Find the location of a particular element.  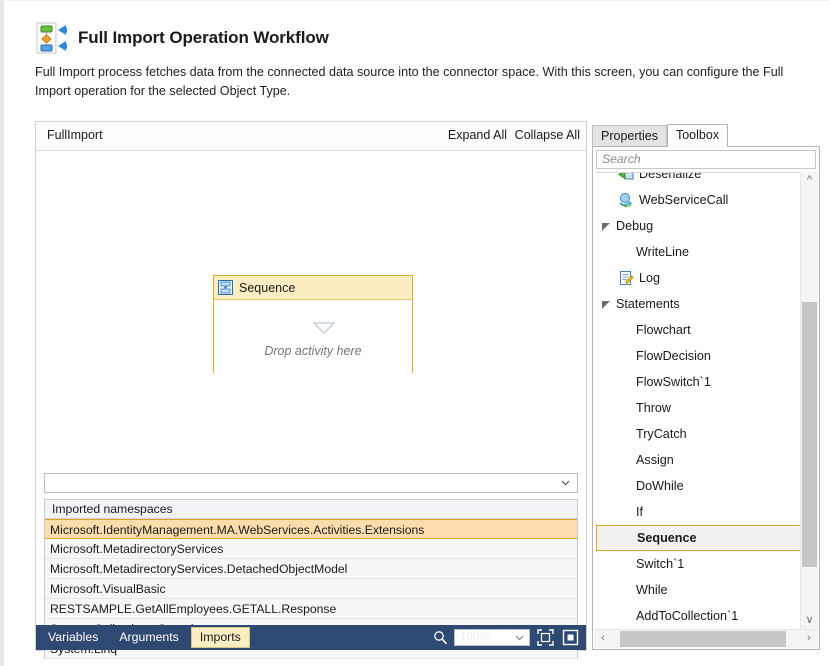

toolbox-item-addtocollection: AddToCollection`1 is located at coordinates (698, 616).